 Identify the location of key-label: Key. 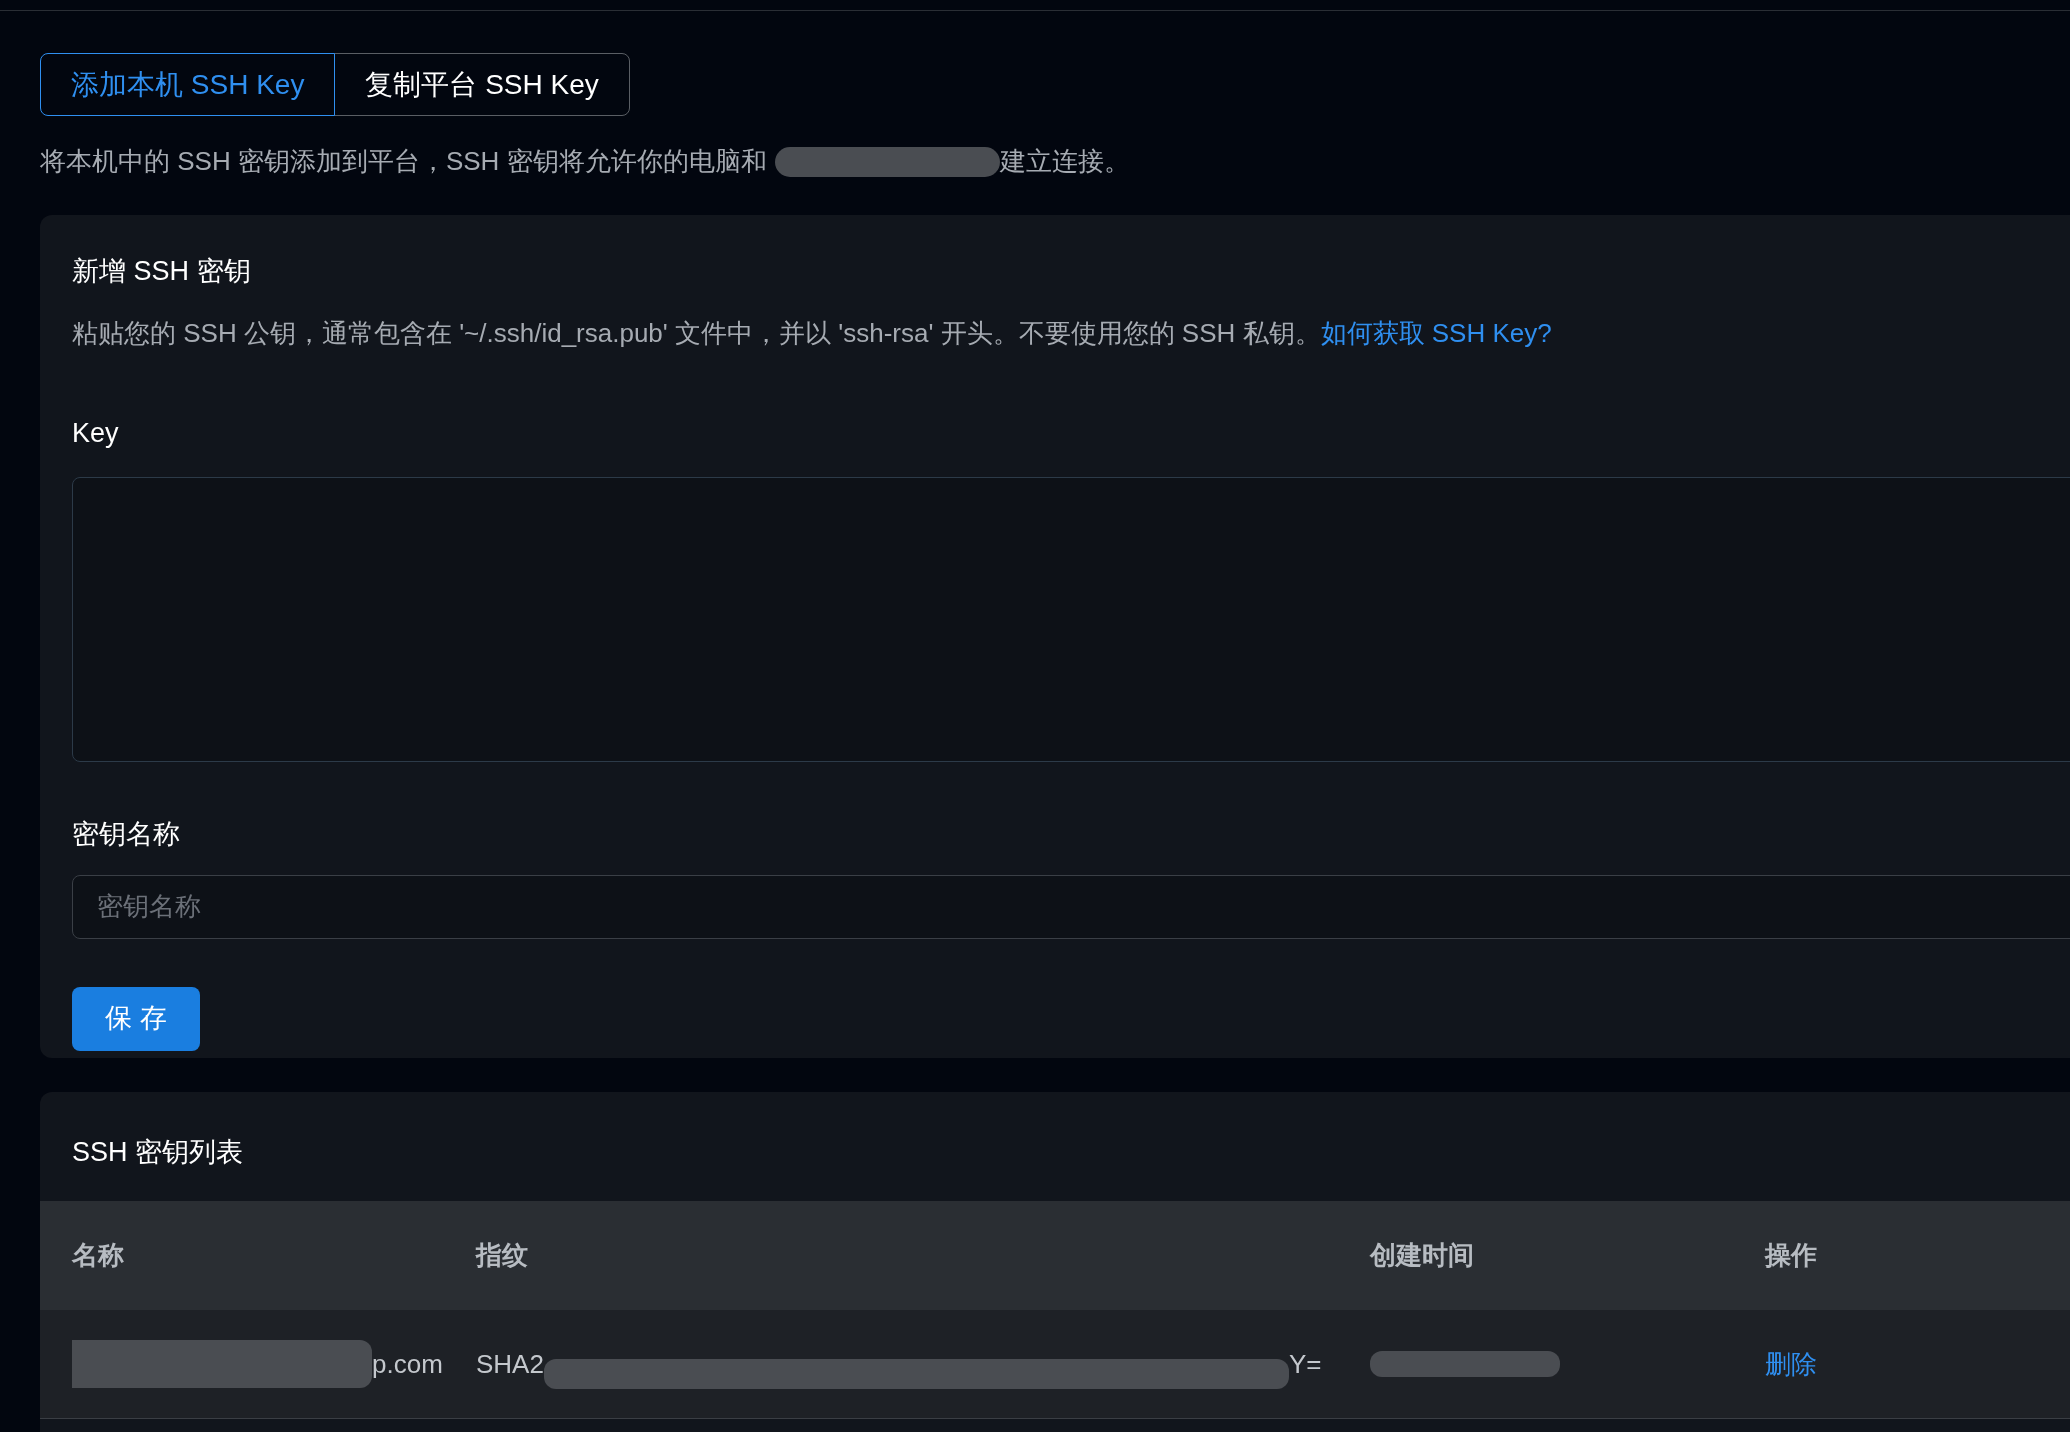
(96, 433).